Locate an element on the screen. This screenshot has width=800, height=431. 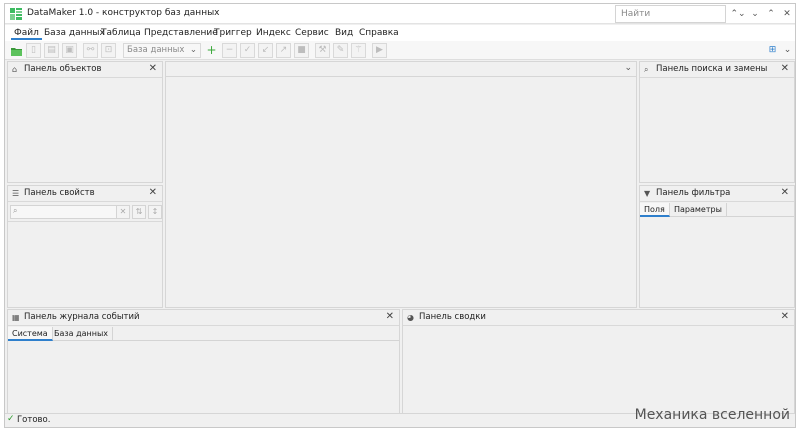
search-replace-panel: ⌕ Панель поиска и замены ✕ is located at coordinates (717, 122).